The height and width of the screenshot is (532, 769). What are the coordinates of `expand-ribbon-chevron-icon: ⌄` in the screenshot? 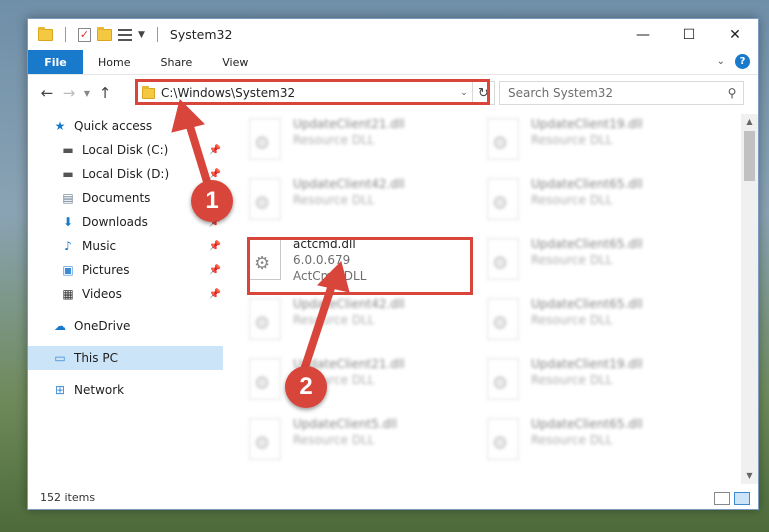 It's located at (721, 61).